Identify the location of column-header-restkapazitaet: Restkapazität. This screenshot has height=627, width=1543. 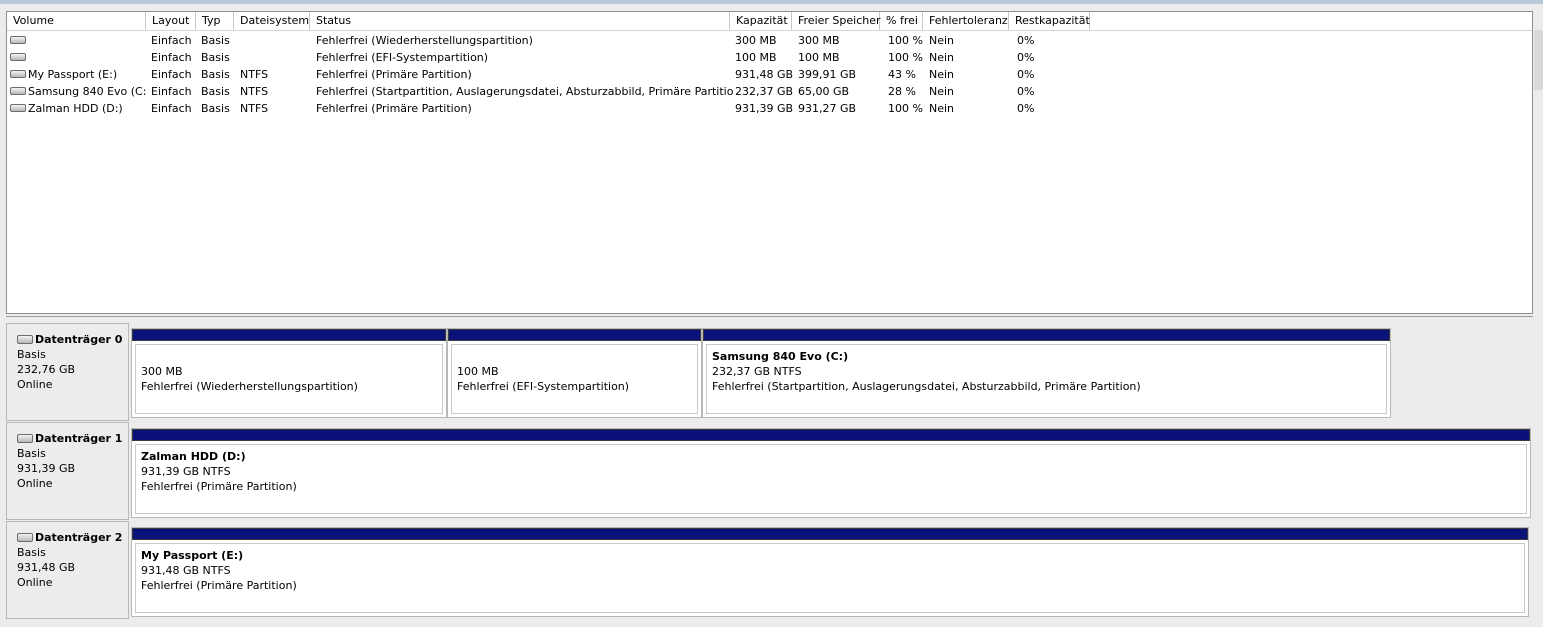
(1049, 21).